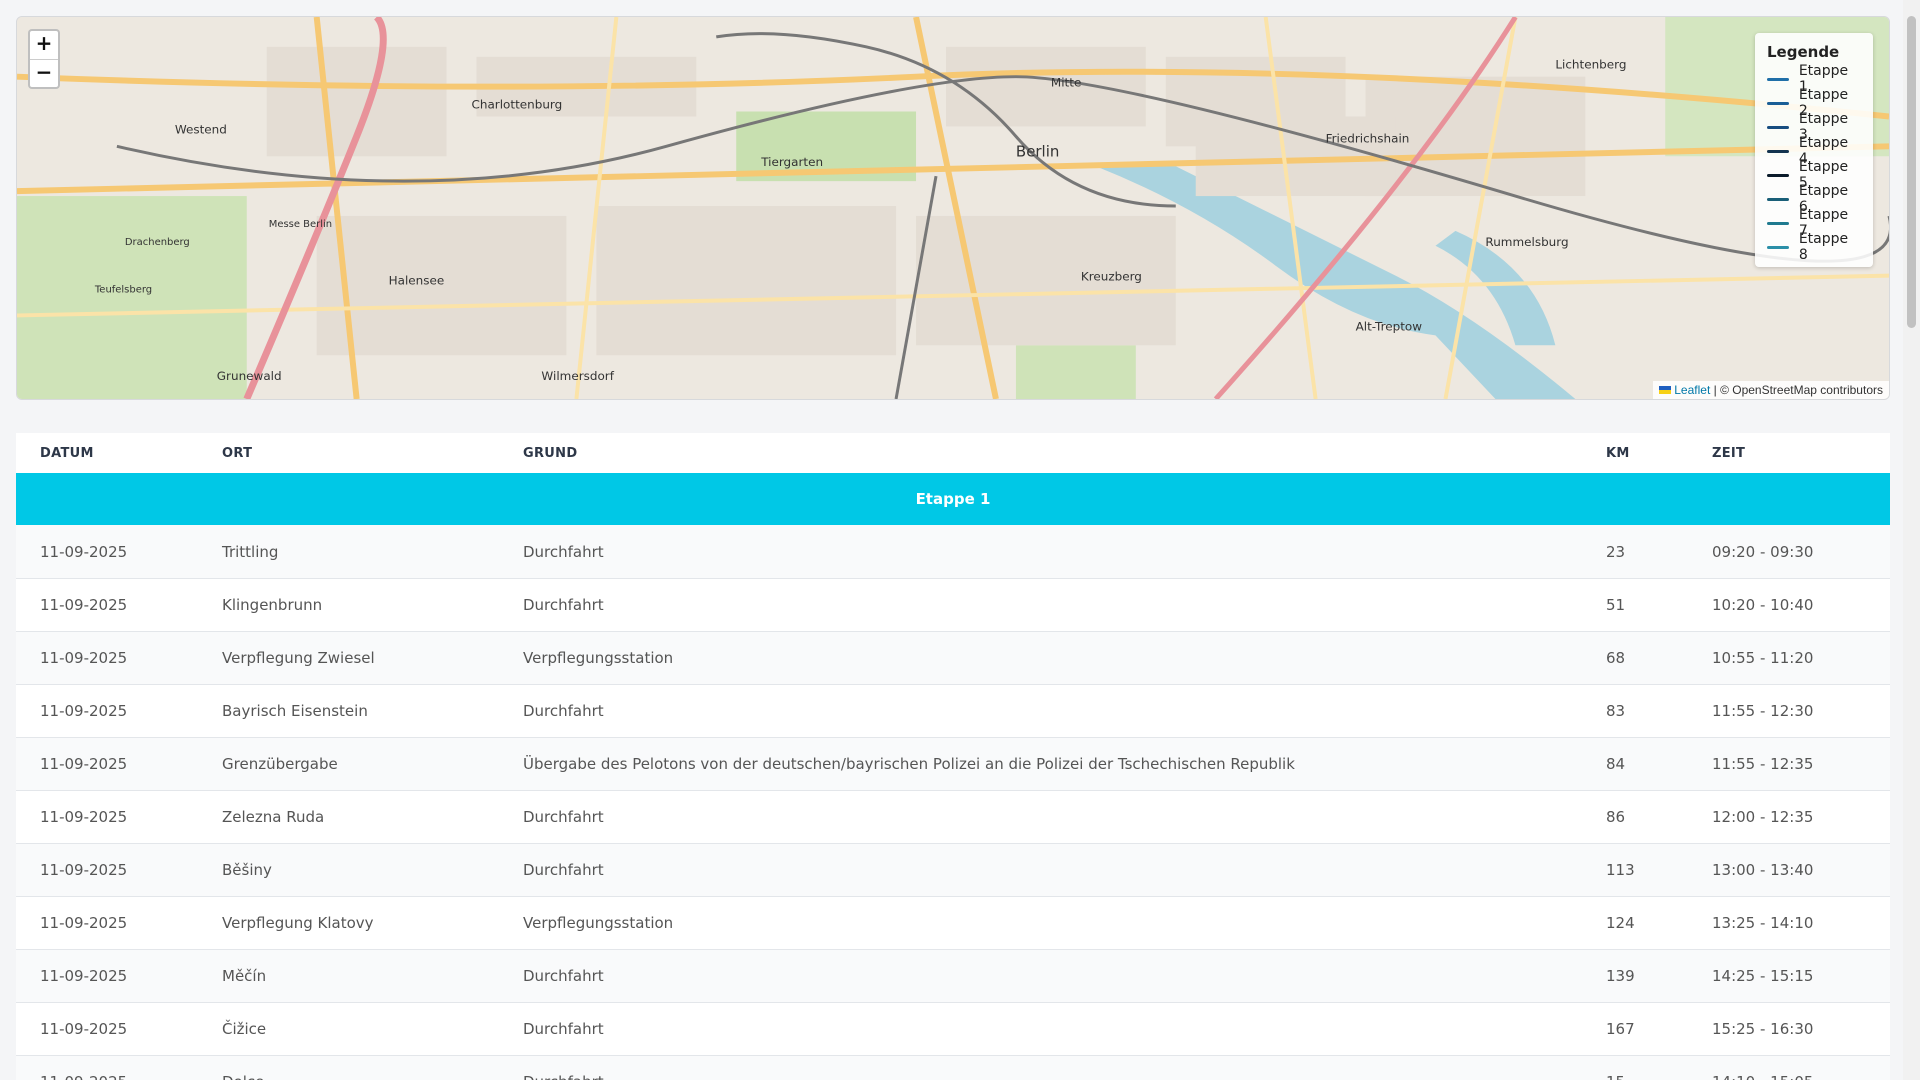 The width and height of the screenshot is (1920, 1080). Describe the element at coordinates (1763, 817) in the screenshot. I see `cell-zeit: 12:00 - 12:35` at that location.